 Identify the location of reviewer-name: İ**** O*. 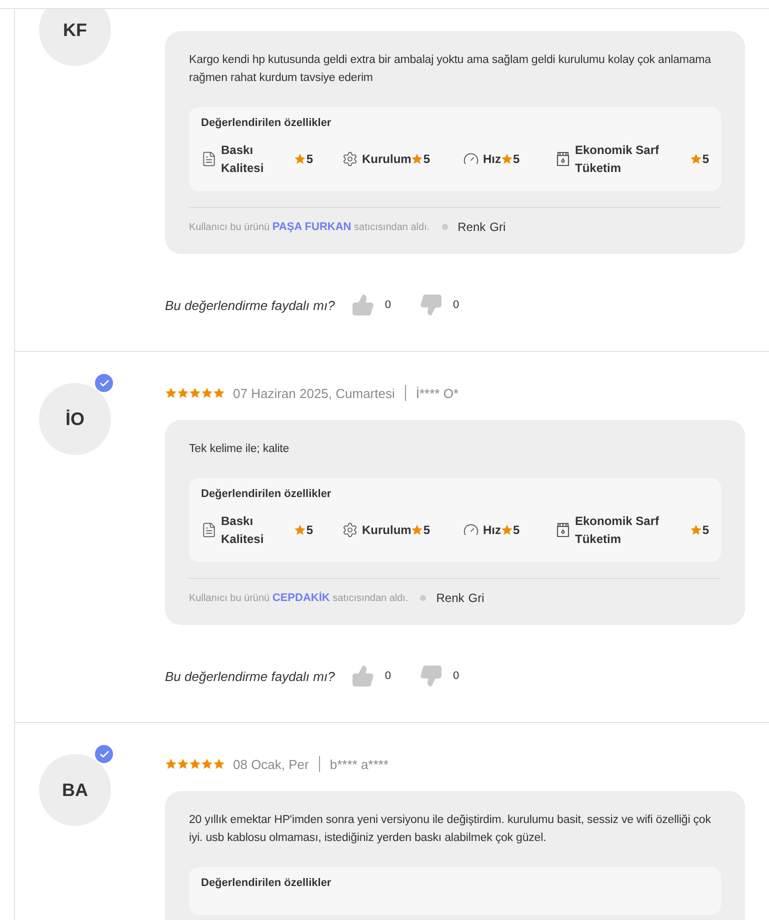
(437, 393).